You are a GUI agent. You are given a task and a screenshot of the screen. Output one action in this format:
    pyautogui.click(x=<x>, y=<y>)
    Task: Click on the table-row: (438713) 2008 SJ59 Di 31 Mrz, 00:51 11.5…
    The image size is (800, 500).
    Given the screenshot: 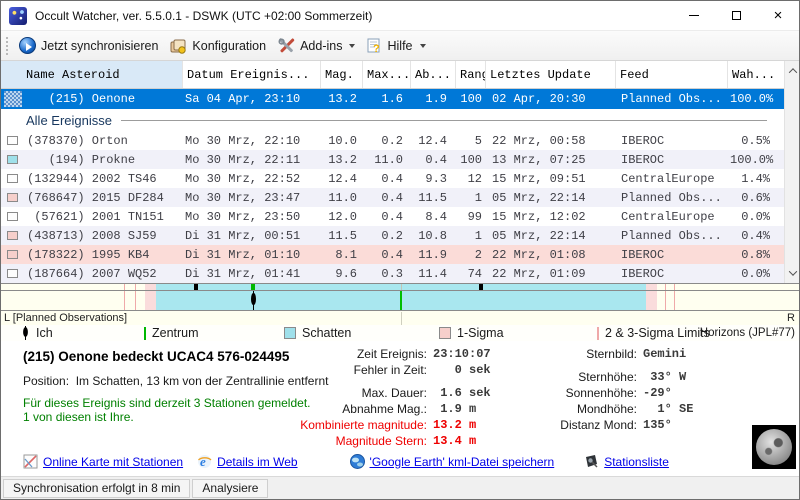 What is the action you would take?
    pyautogui.click(x=392, y=235)
    